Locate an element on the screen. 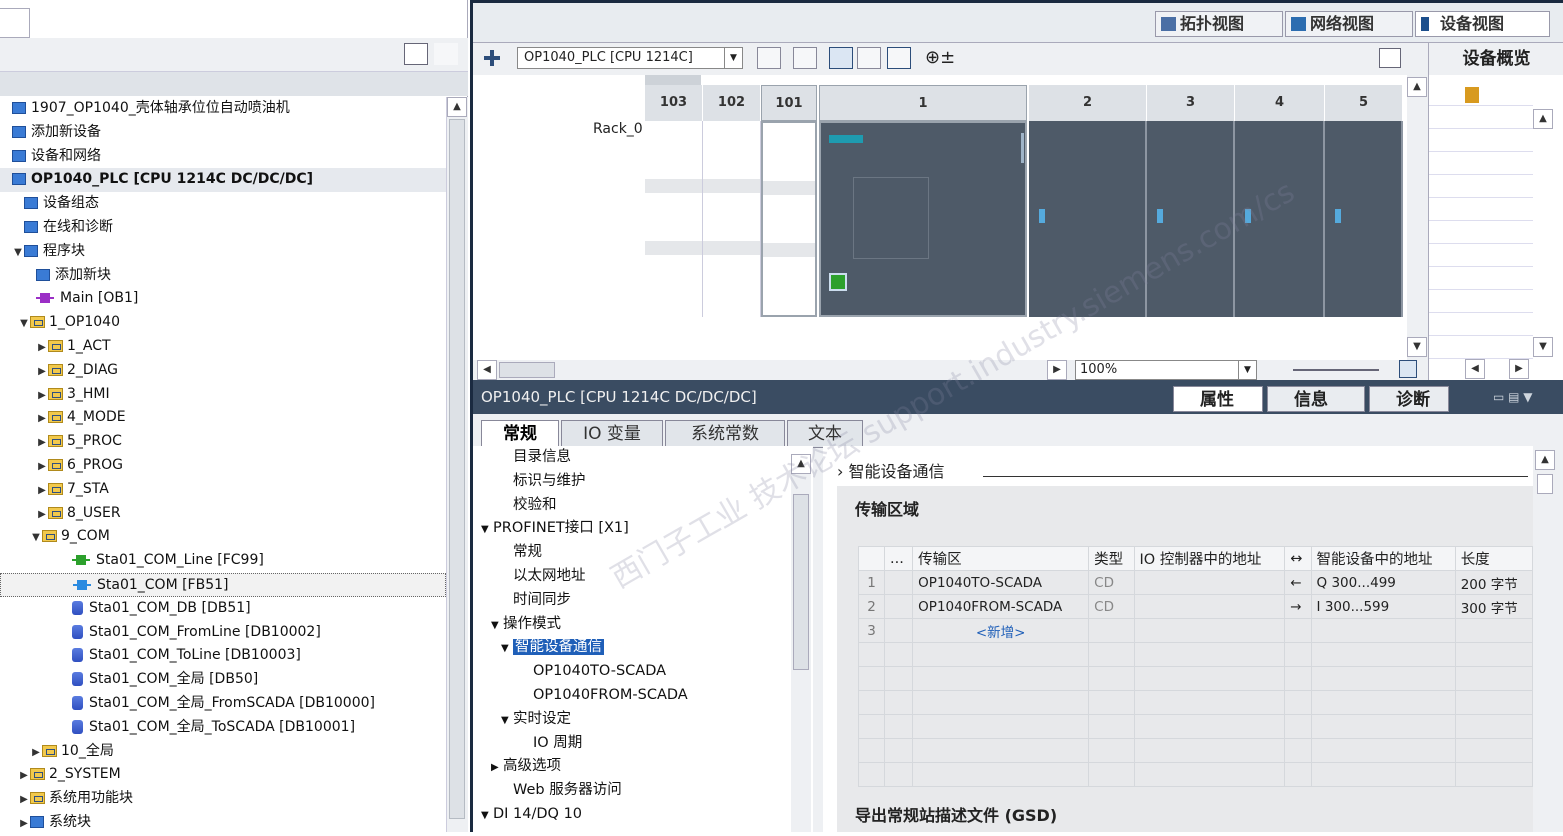  tree-item: Sta01_COM_全局 [DB50] is located at coordinates (223, 680).